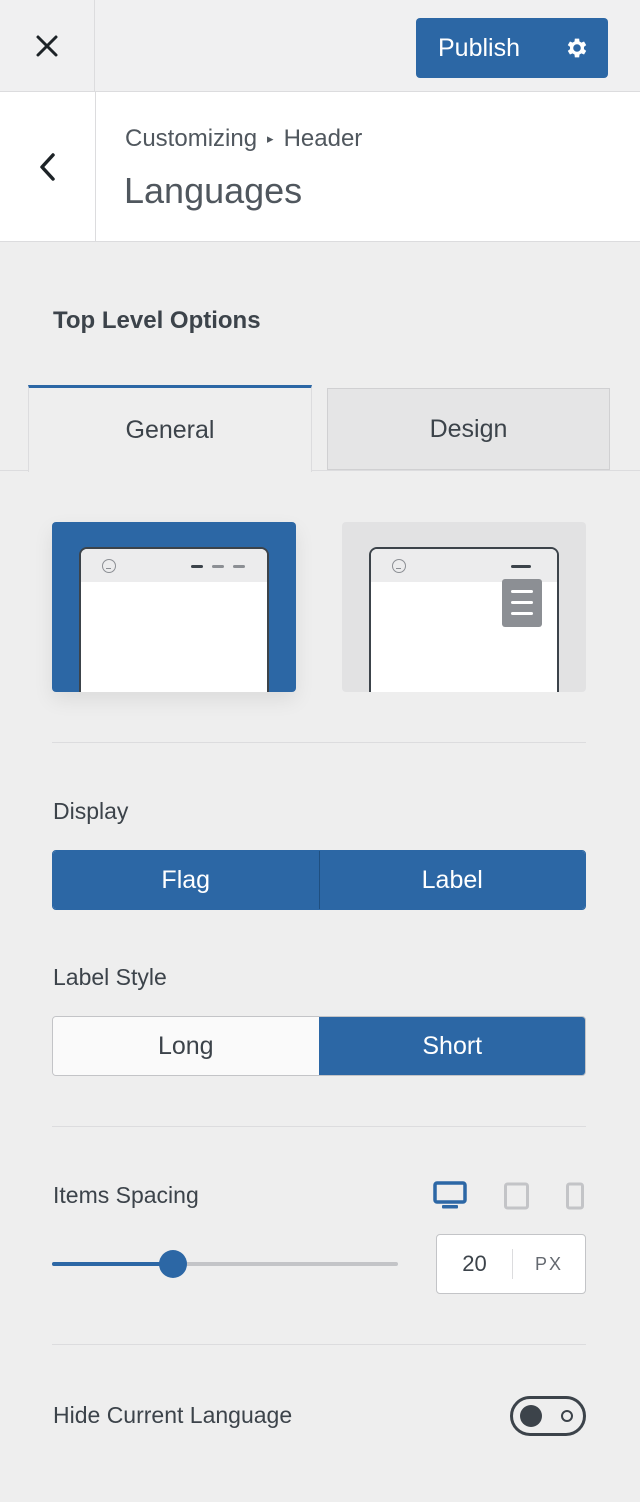 The height and width of the screenshot is (1502, 640). What do you see at coordinates (323, 138) in the screenshot?
I see `breadcrumb-current: Header` at bounding box center [323, 138].